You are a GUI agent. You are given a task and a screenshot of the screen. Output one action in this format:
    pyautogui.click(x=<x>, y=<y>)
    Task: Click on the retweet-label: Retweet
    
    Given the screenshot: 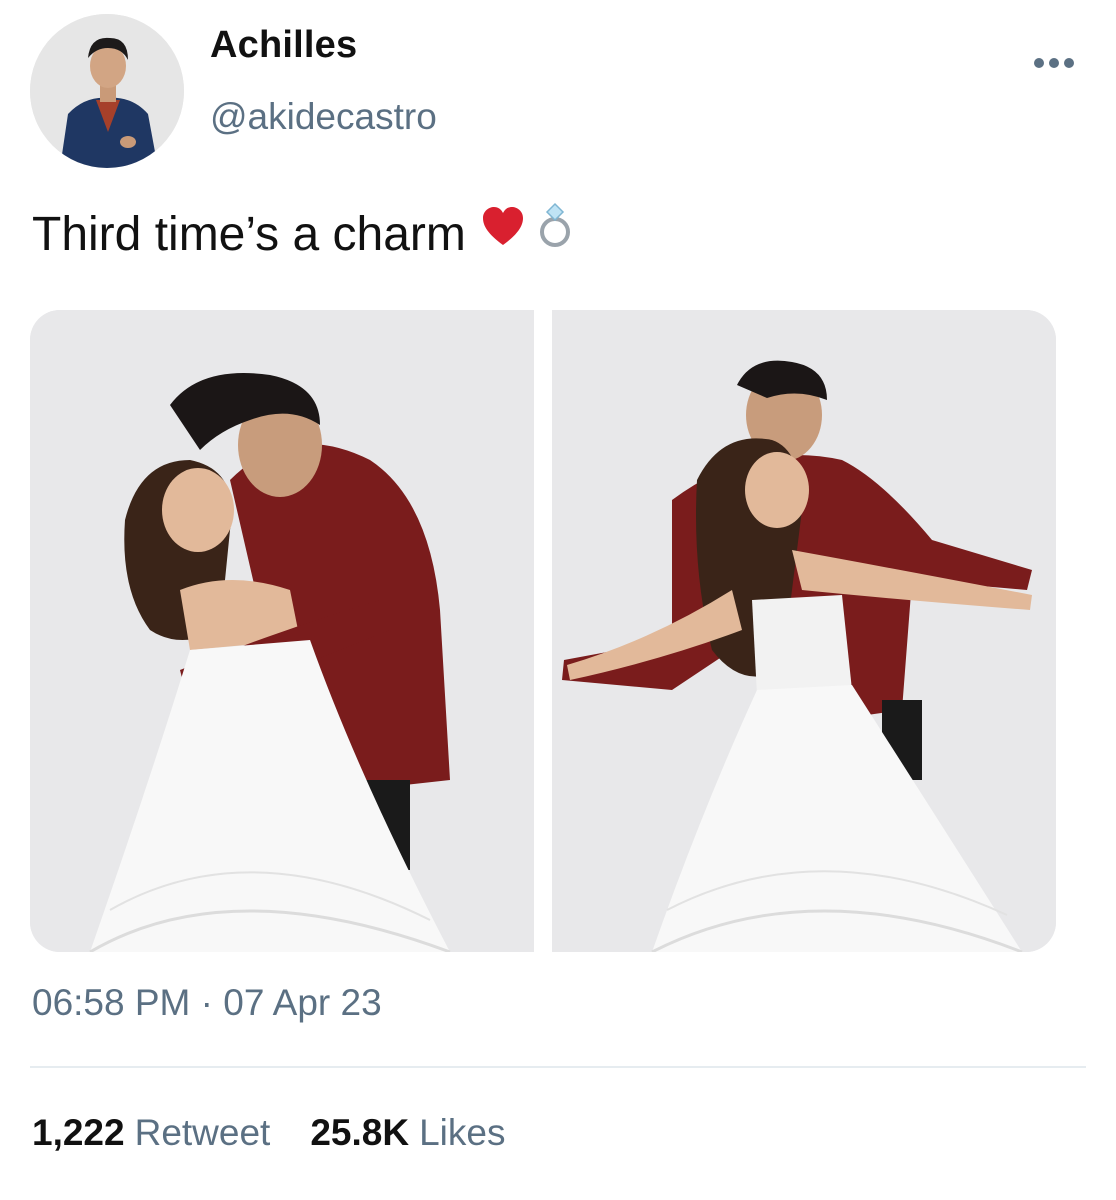 What is the action you would take?
    pyautogui.click(x=202, y=1132)
    